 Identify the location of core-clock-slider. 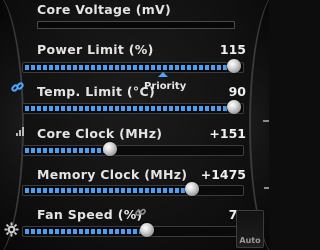
(133, 150).